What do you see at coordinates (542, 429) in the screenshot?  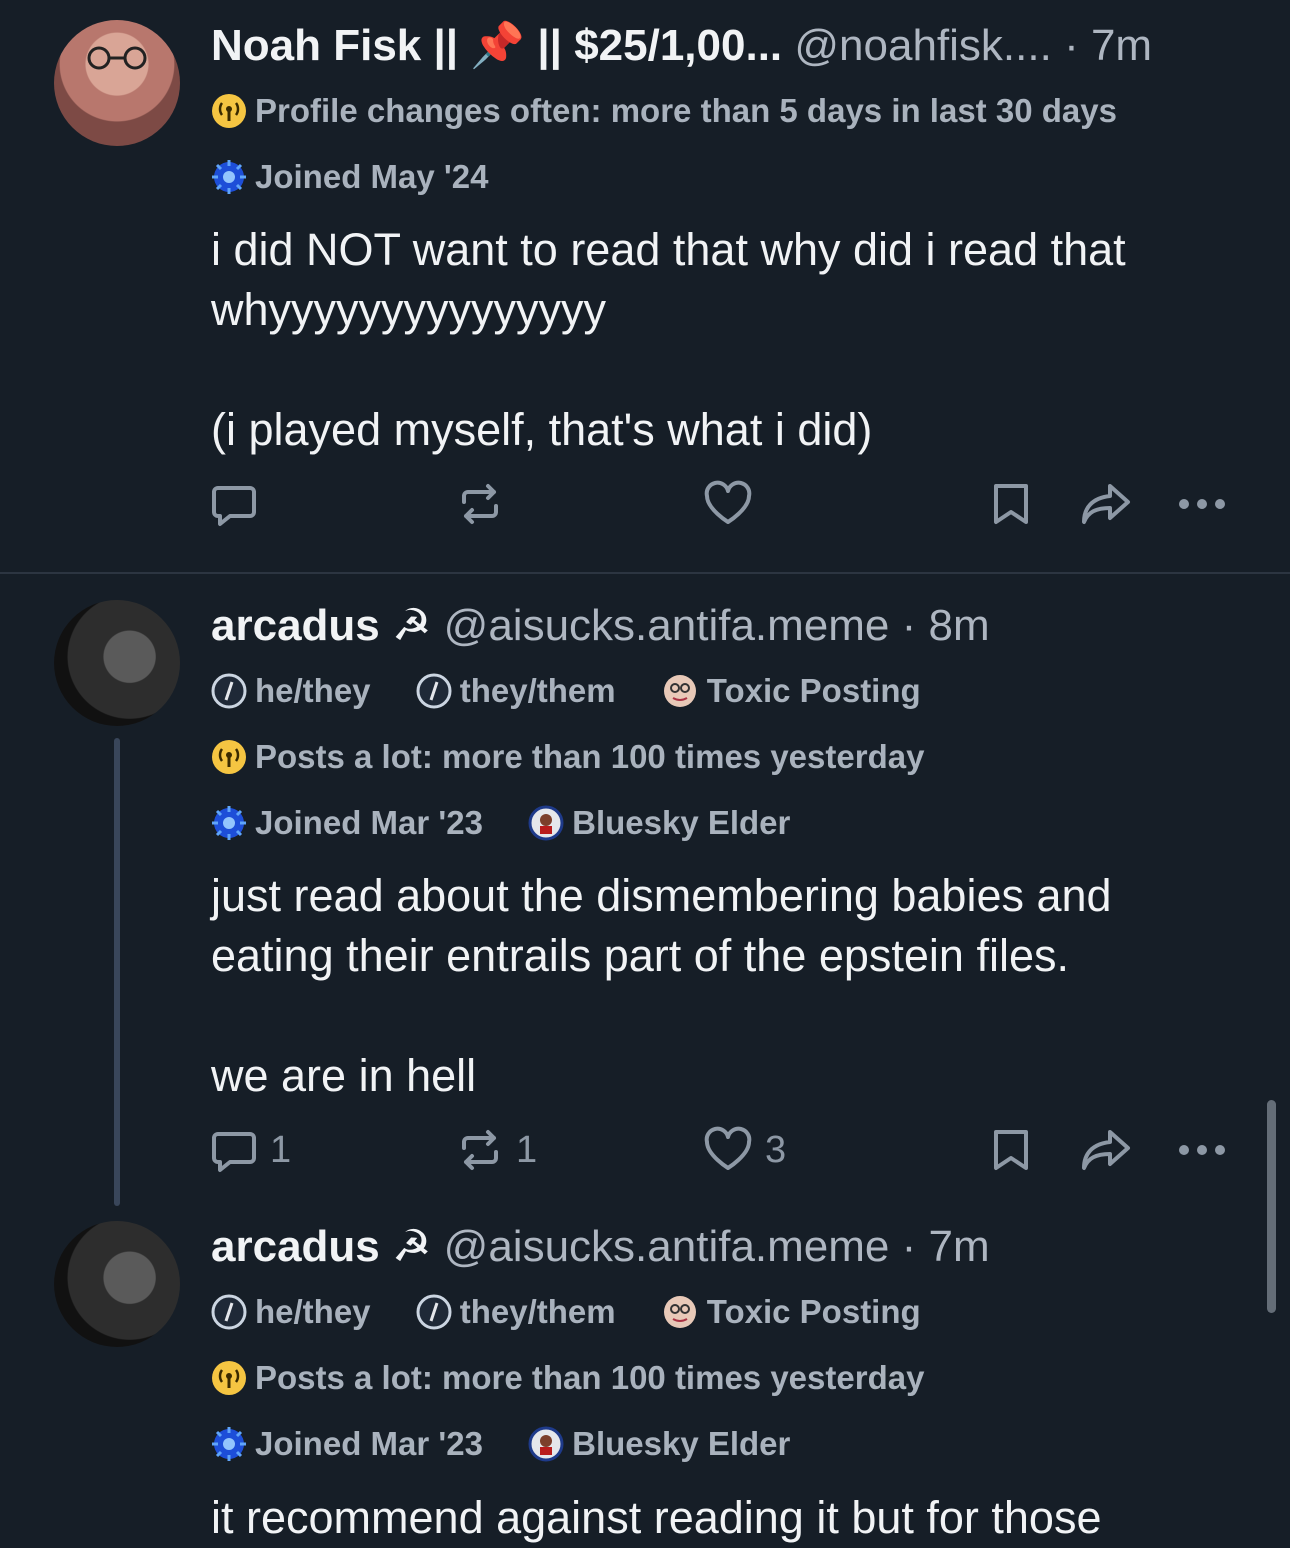 I see `post-text-line: (i played myself, that's what i did)` at bounding box center [542, 429].